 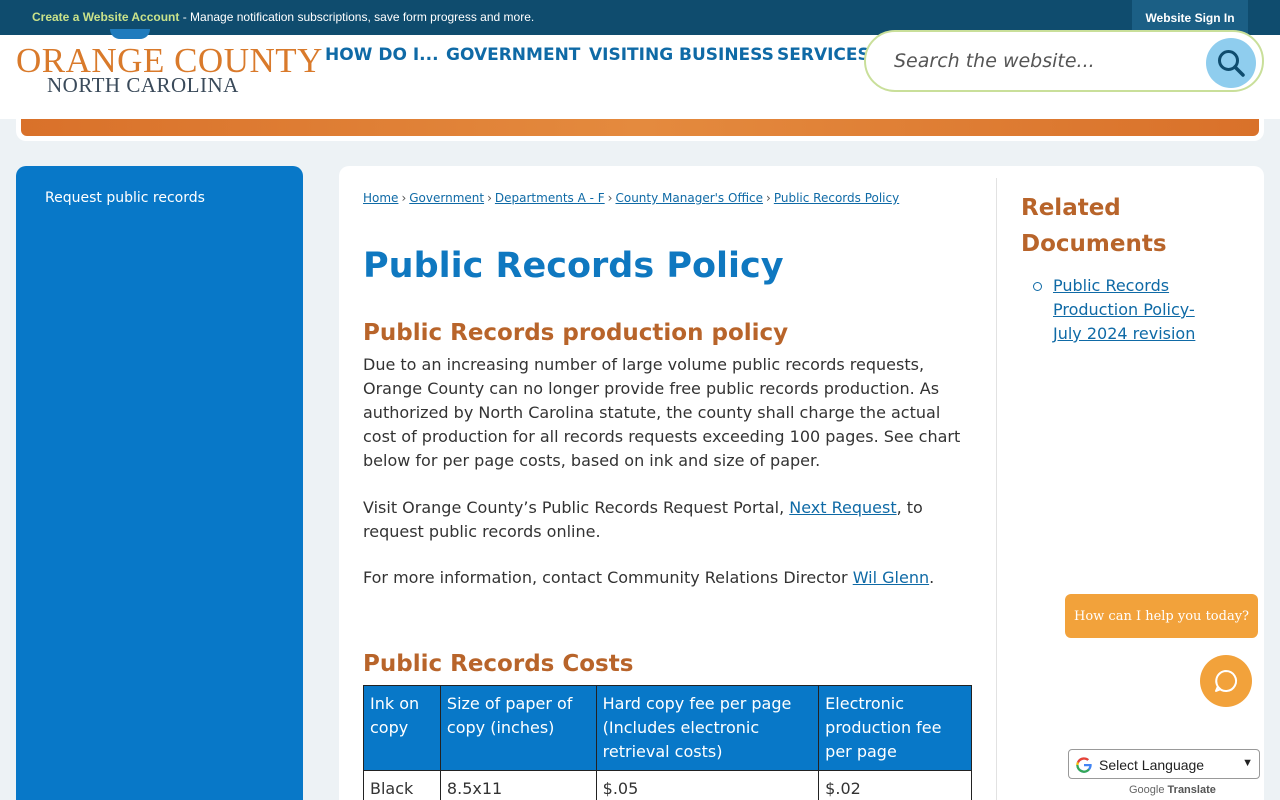 What do you see at coordinates (576, 333) in the screenshot?
I see `section-heading-policy: Public Records production policy` at bounding box center [576, 333].